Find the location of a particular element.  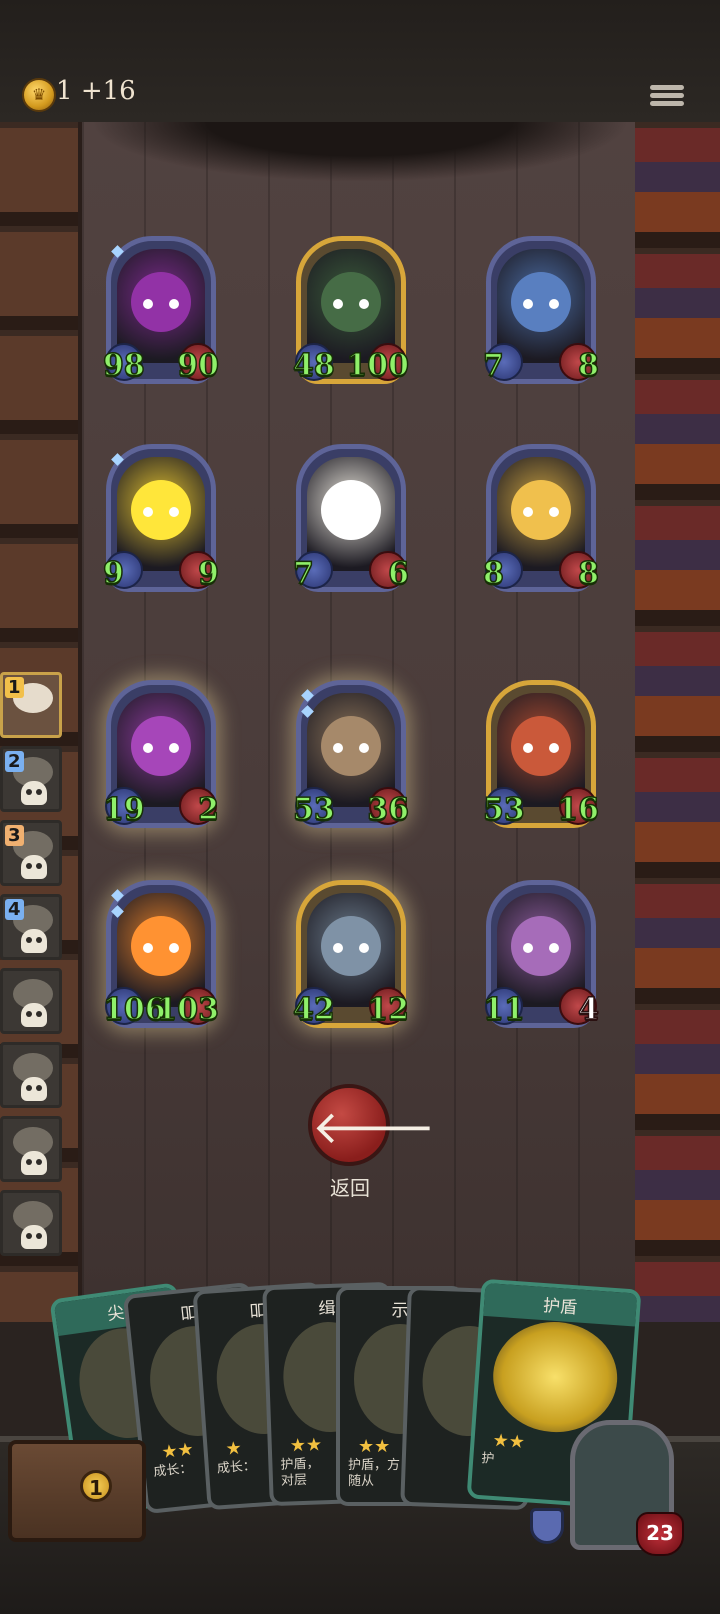

minion-attack: 98 is located at coordinates (123, 365).